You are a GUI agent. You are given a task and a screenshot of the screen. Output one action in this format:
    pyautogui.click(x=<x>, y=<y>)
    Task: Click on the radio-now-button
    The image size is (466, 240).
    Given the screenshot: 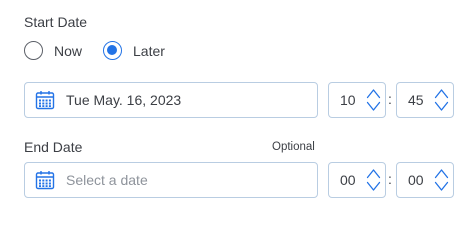 What is the action you would take?
    pyautogui.click(x=33, y=50)
    